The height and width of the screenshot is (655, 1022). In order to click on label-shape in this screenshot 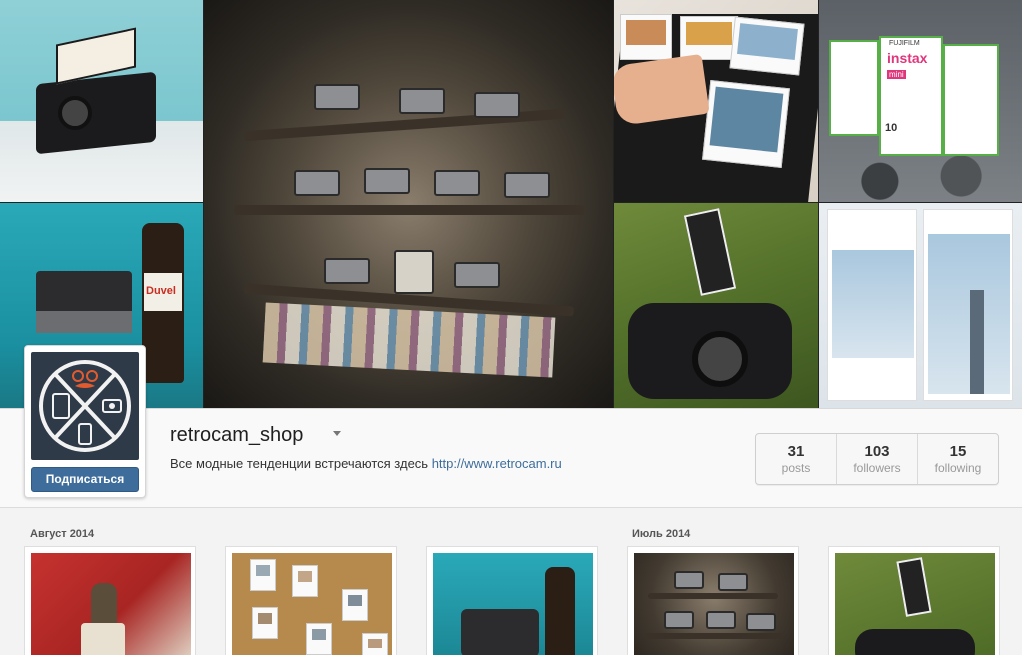, I will do `click(103, 639)`.